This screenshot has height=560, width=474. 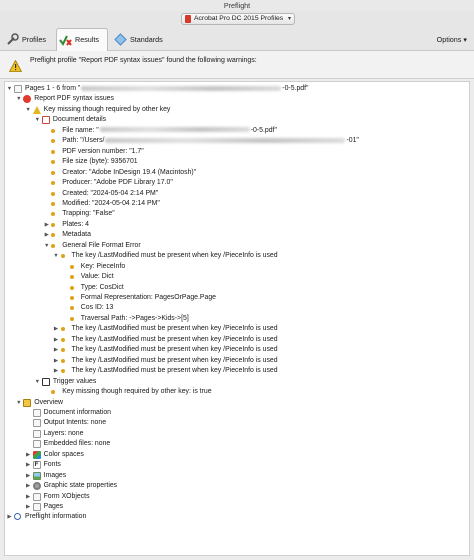 I want to click on tree-fonts-label: Fonts, so click(x=52, y=465).